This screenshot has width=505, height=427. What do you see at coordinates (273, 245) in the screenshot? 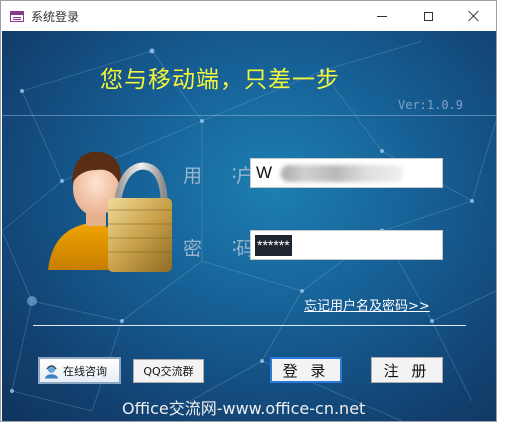
I see `password-value: ******` at bounding box center [273, 245].